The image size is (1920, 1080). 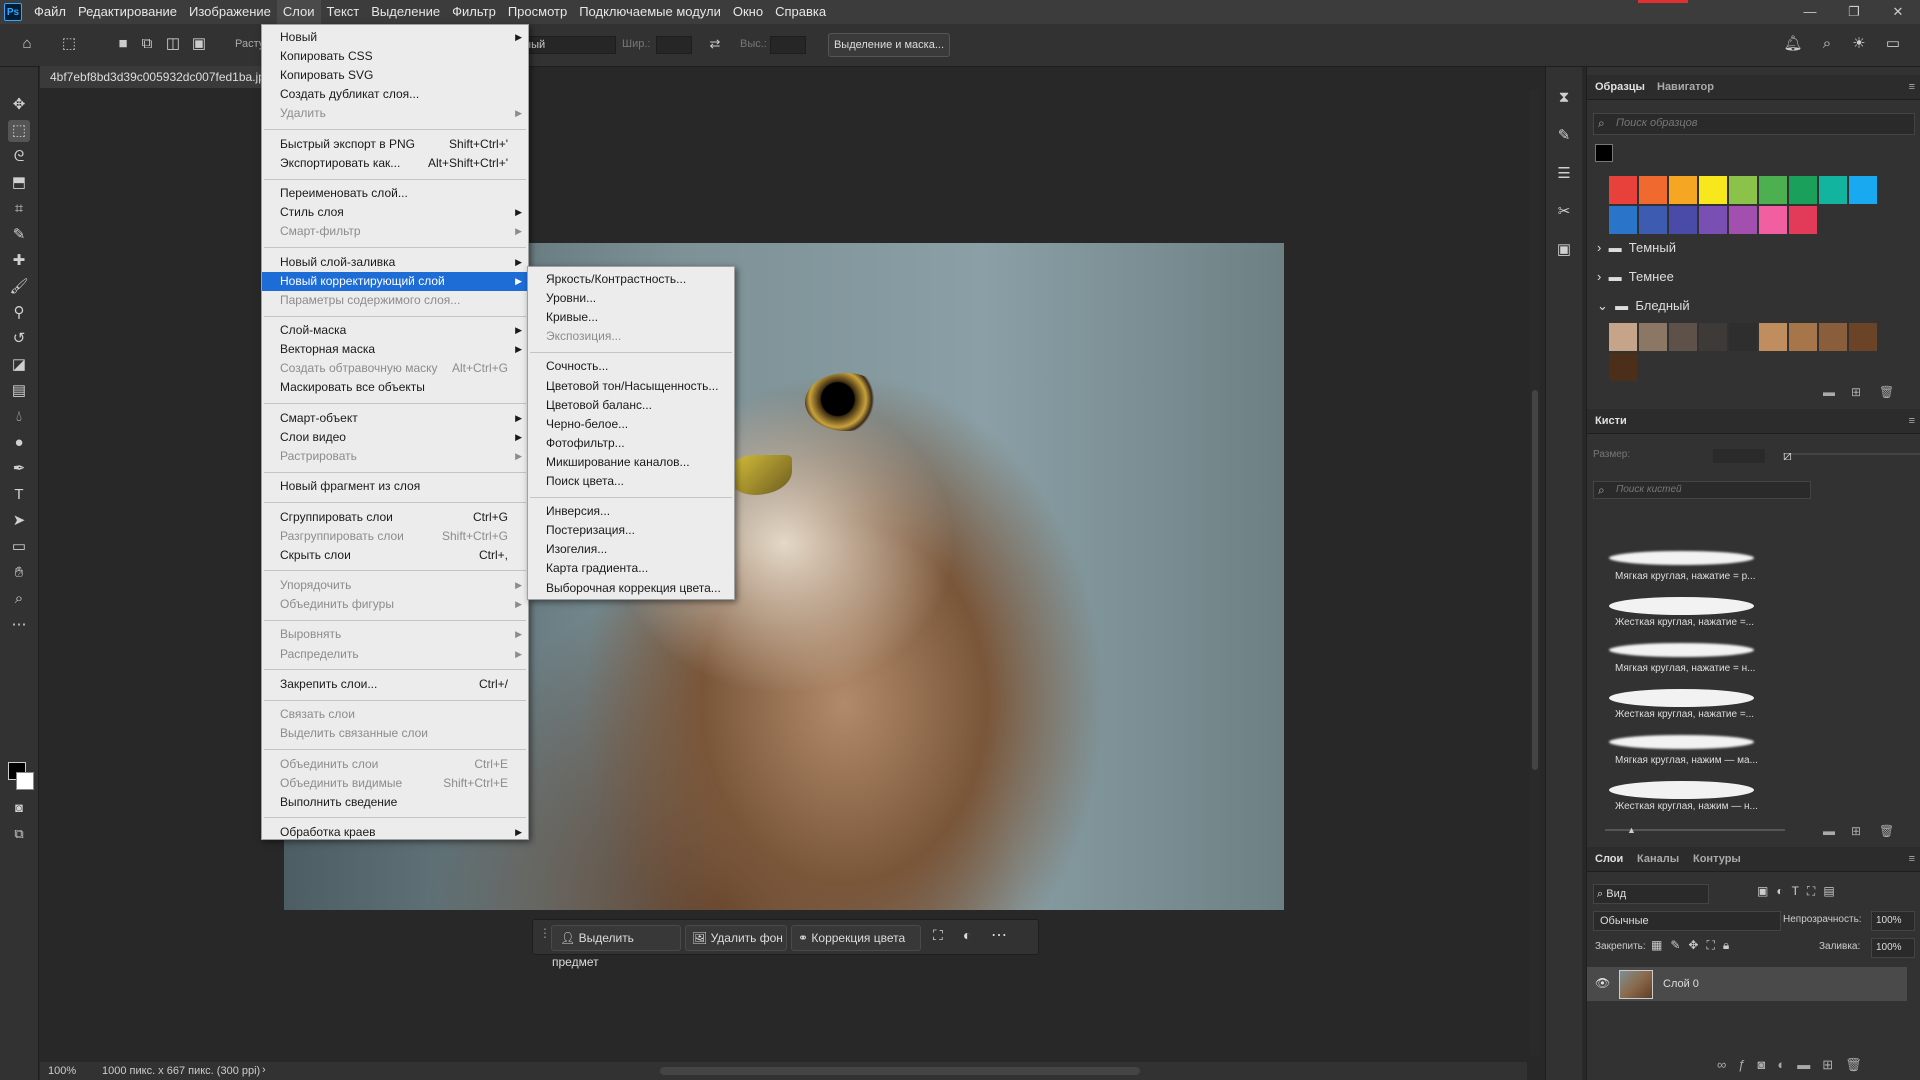 I want to click on add-selection-icon: ⧉, so click(x=147, y=44).